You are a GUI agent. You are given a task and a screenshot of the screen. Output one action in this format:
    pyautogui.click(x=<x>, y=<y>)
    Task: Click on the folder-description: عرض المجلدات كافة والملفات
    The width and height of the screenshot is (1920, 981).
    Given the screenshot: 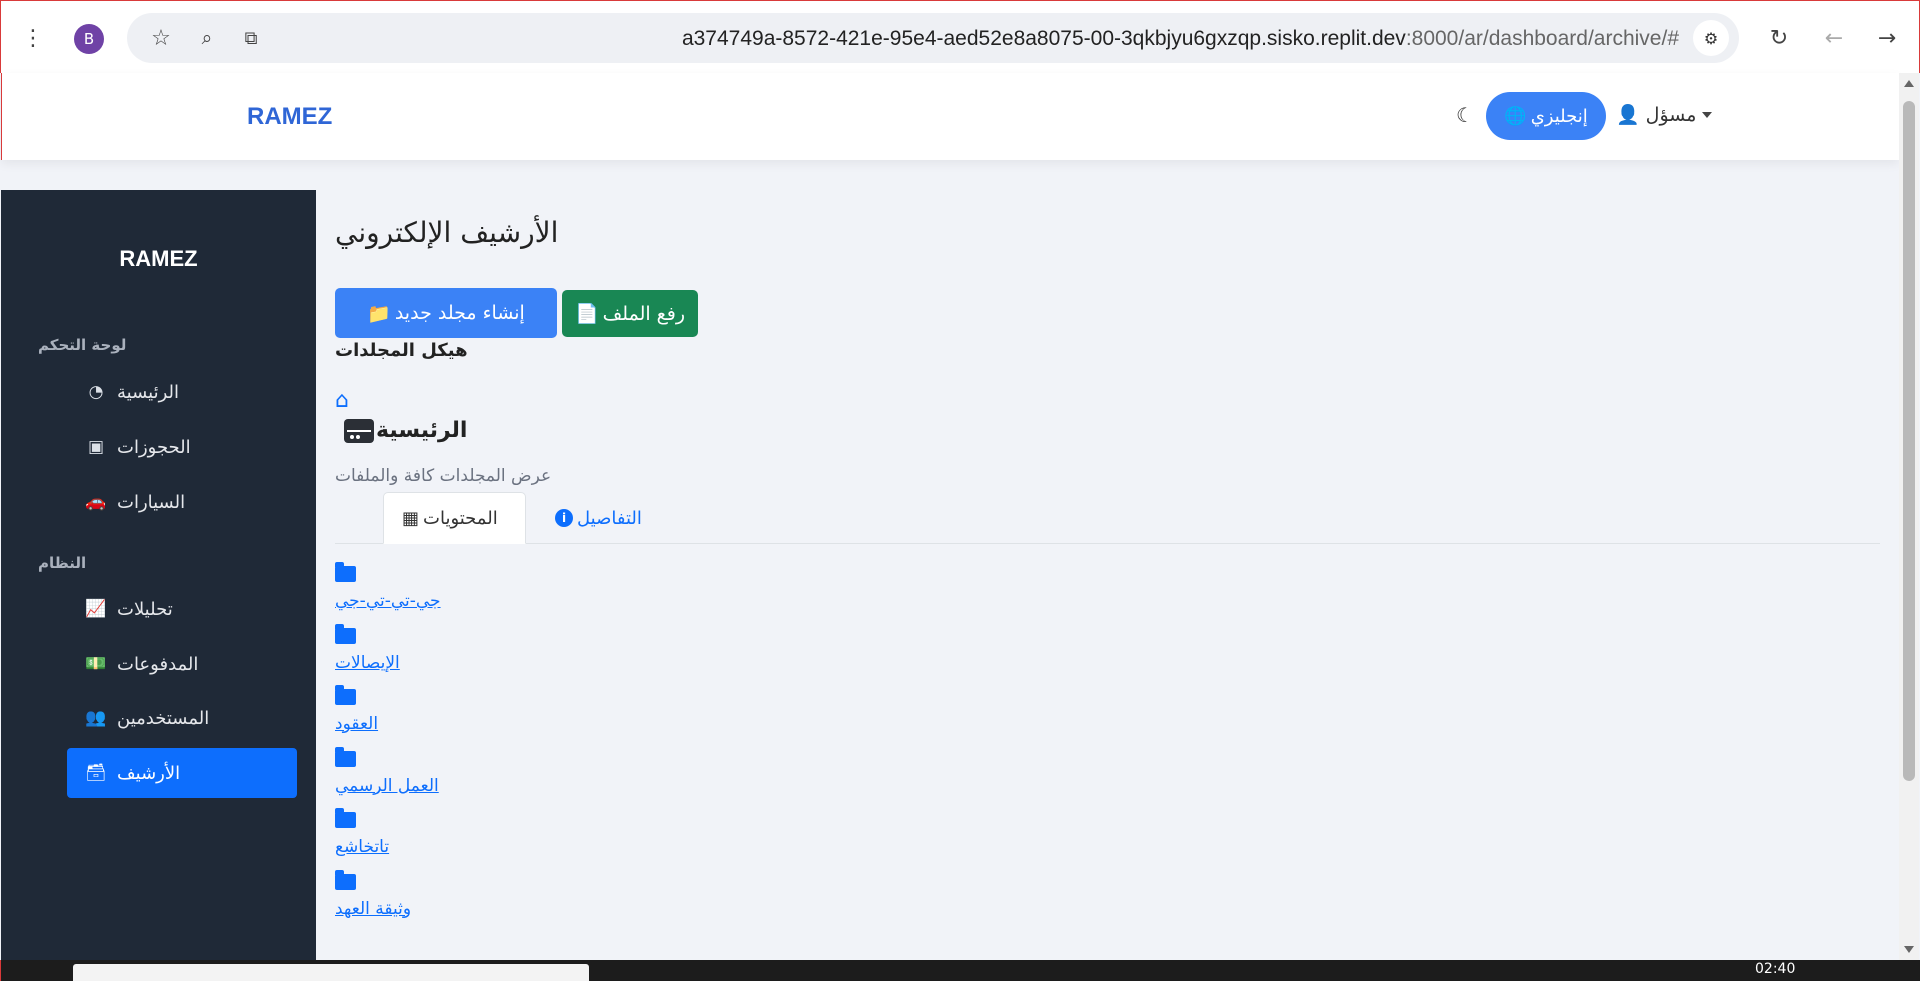 What is the action you would take?
    pyautogui.click(x=443, y=476)
    